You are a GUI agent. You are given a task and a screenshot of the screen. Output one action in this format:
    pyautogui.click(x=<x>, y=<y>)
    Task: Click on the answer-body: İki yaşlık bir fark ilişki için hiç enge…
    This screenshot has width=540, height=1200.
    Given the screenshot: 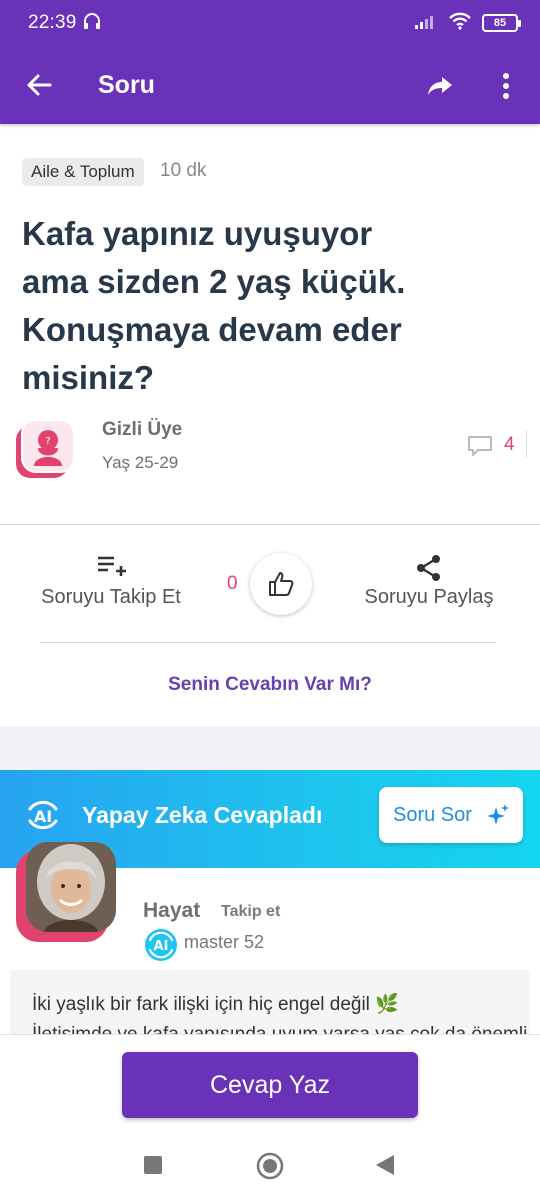 What is the action you would take?
    pyautogui.click(x=270, y=1005)
    